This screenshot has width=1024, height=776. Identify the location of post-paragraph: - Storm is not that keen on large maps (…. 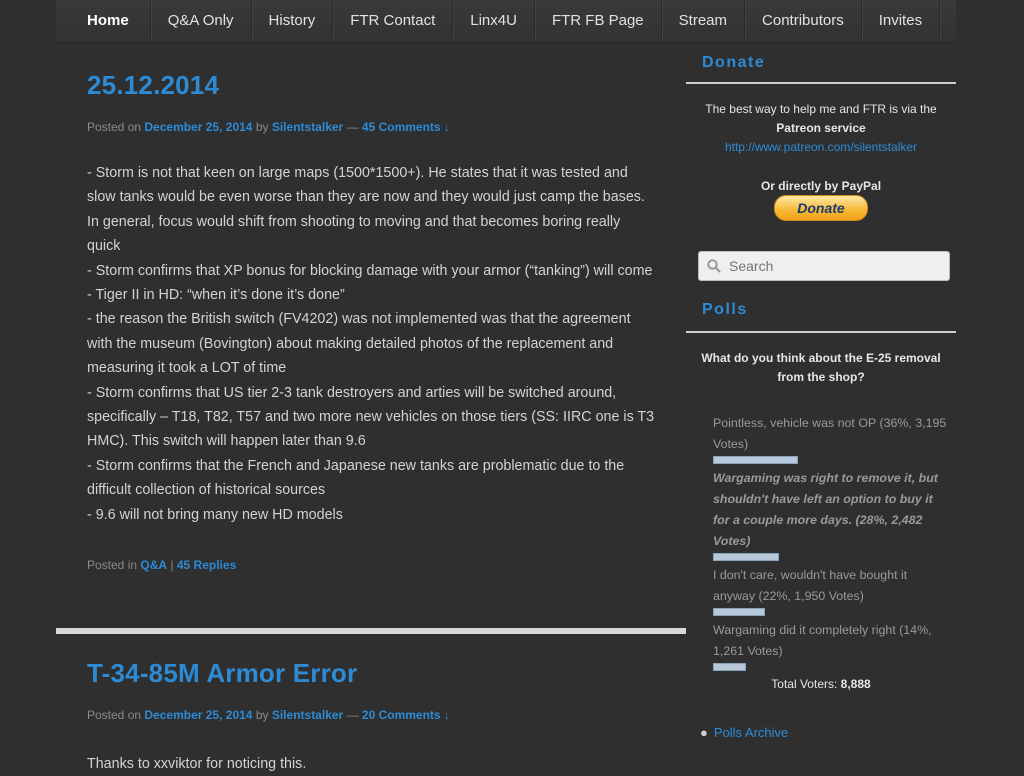
(366, 210).